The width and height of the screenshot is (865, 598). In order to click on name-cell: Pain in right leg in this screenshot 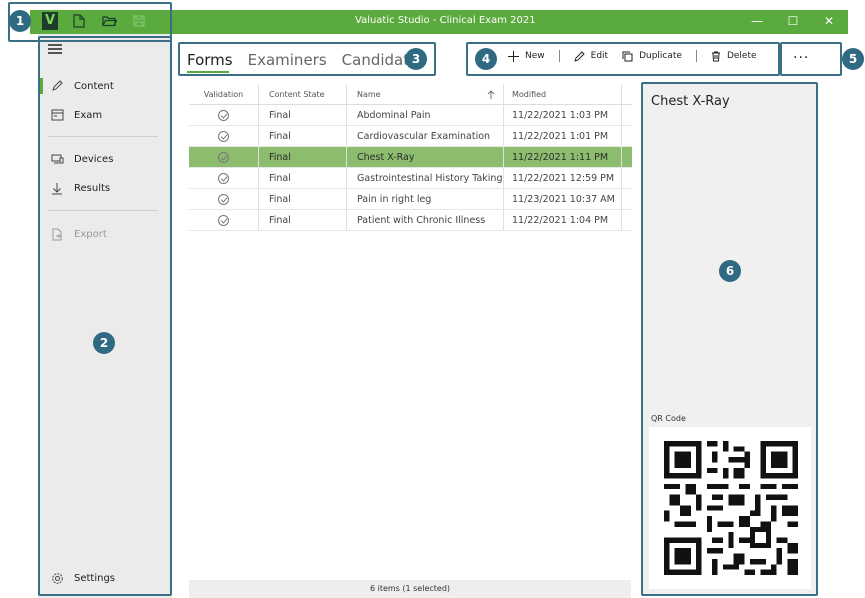, I will do `click(425, 199)`.